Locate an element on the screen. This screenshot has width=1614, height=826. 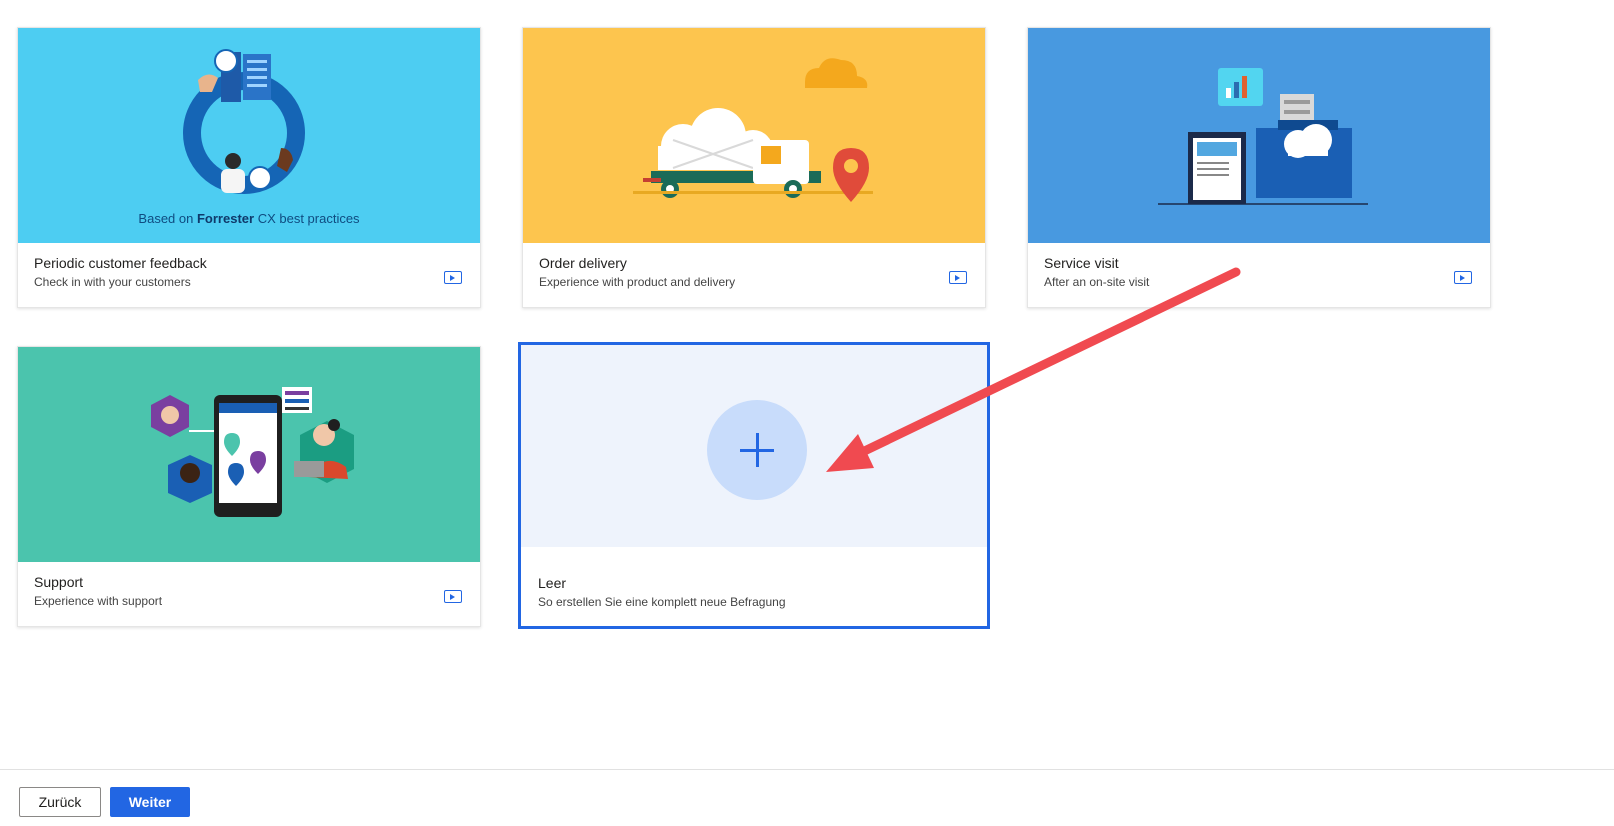
forrester-badge: Based on Forrester CX best practices is located at coordinates (249, 218).